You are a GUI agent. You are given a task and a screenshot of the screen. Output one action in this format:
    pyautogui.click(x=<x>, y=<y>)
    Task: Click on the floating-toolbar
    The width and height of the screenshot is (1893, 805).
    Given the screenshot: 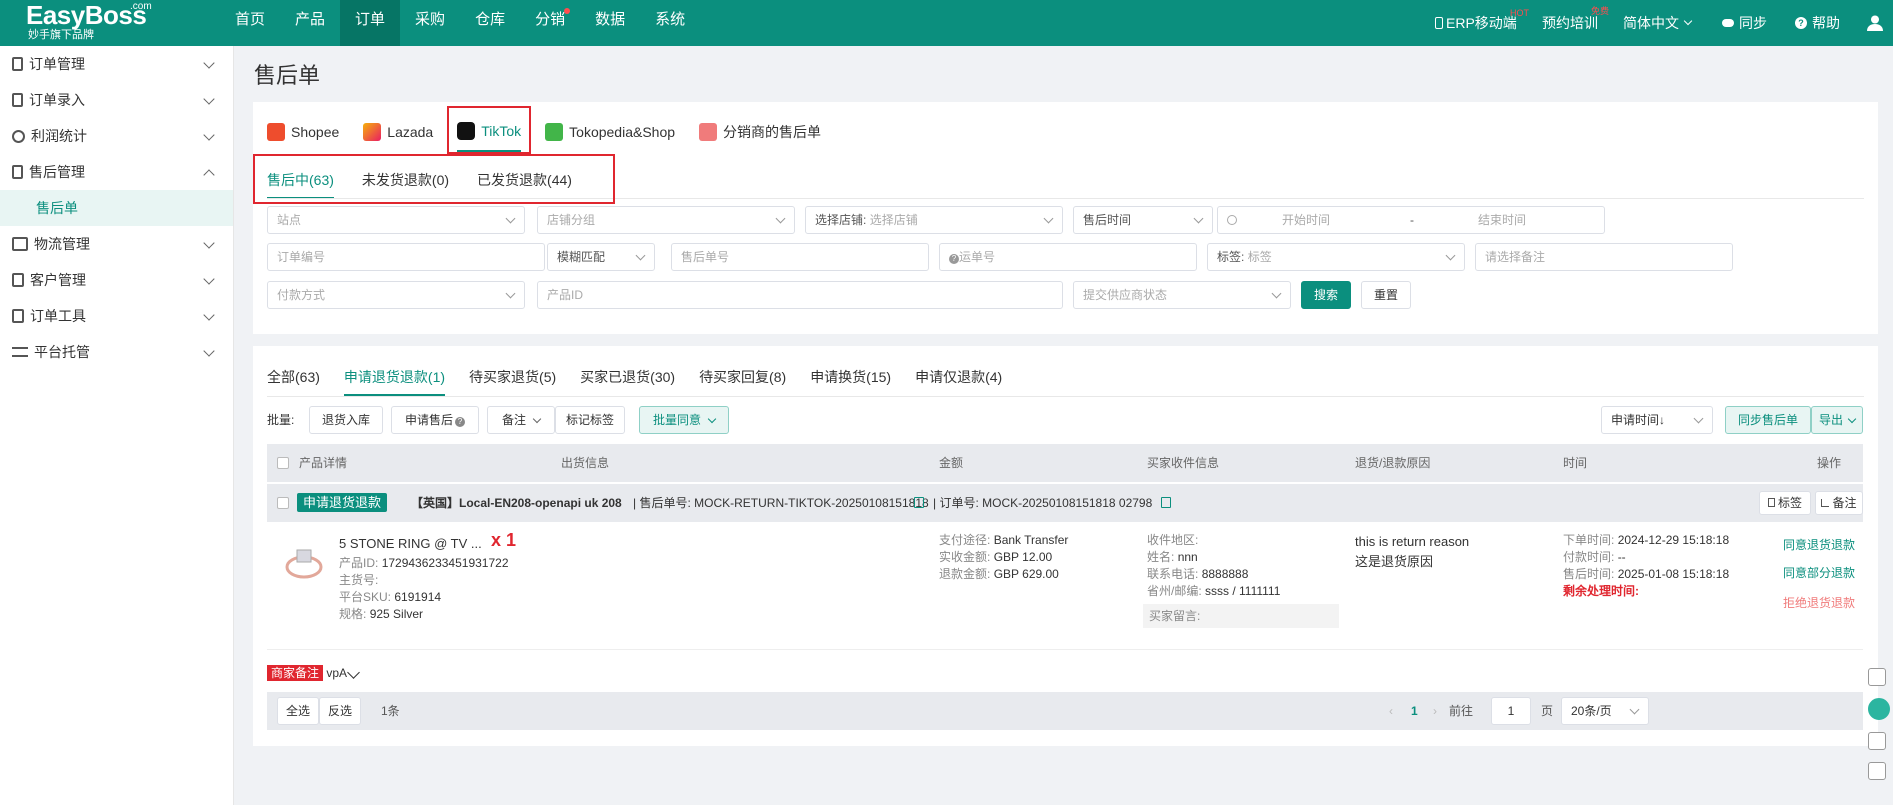 What is the action you would take?
    pyautogui.click(x=1879, y=730)
    